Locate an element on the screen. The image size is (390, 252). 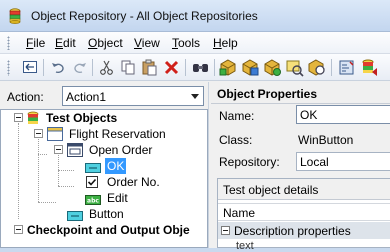
highlight-icon is located at coordinates (294, 67).